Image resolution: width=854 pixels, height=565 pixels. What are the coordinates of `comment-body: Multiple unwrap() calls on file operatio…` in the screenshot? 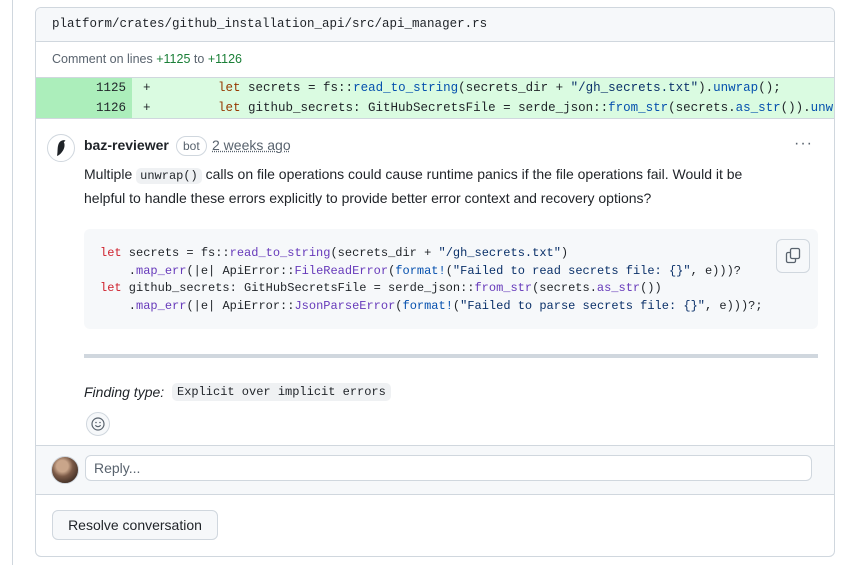 It's located at (413, 186).